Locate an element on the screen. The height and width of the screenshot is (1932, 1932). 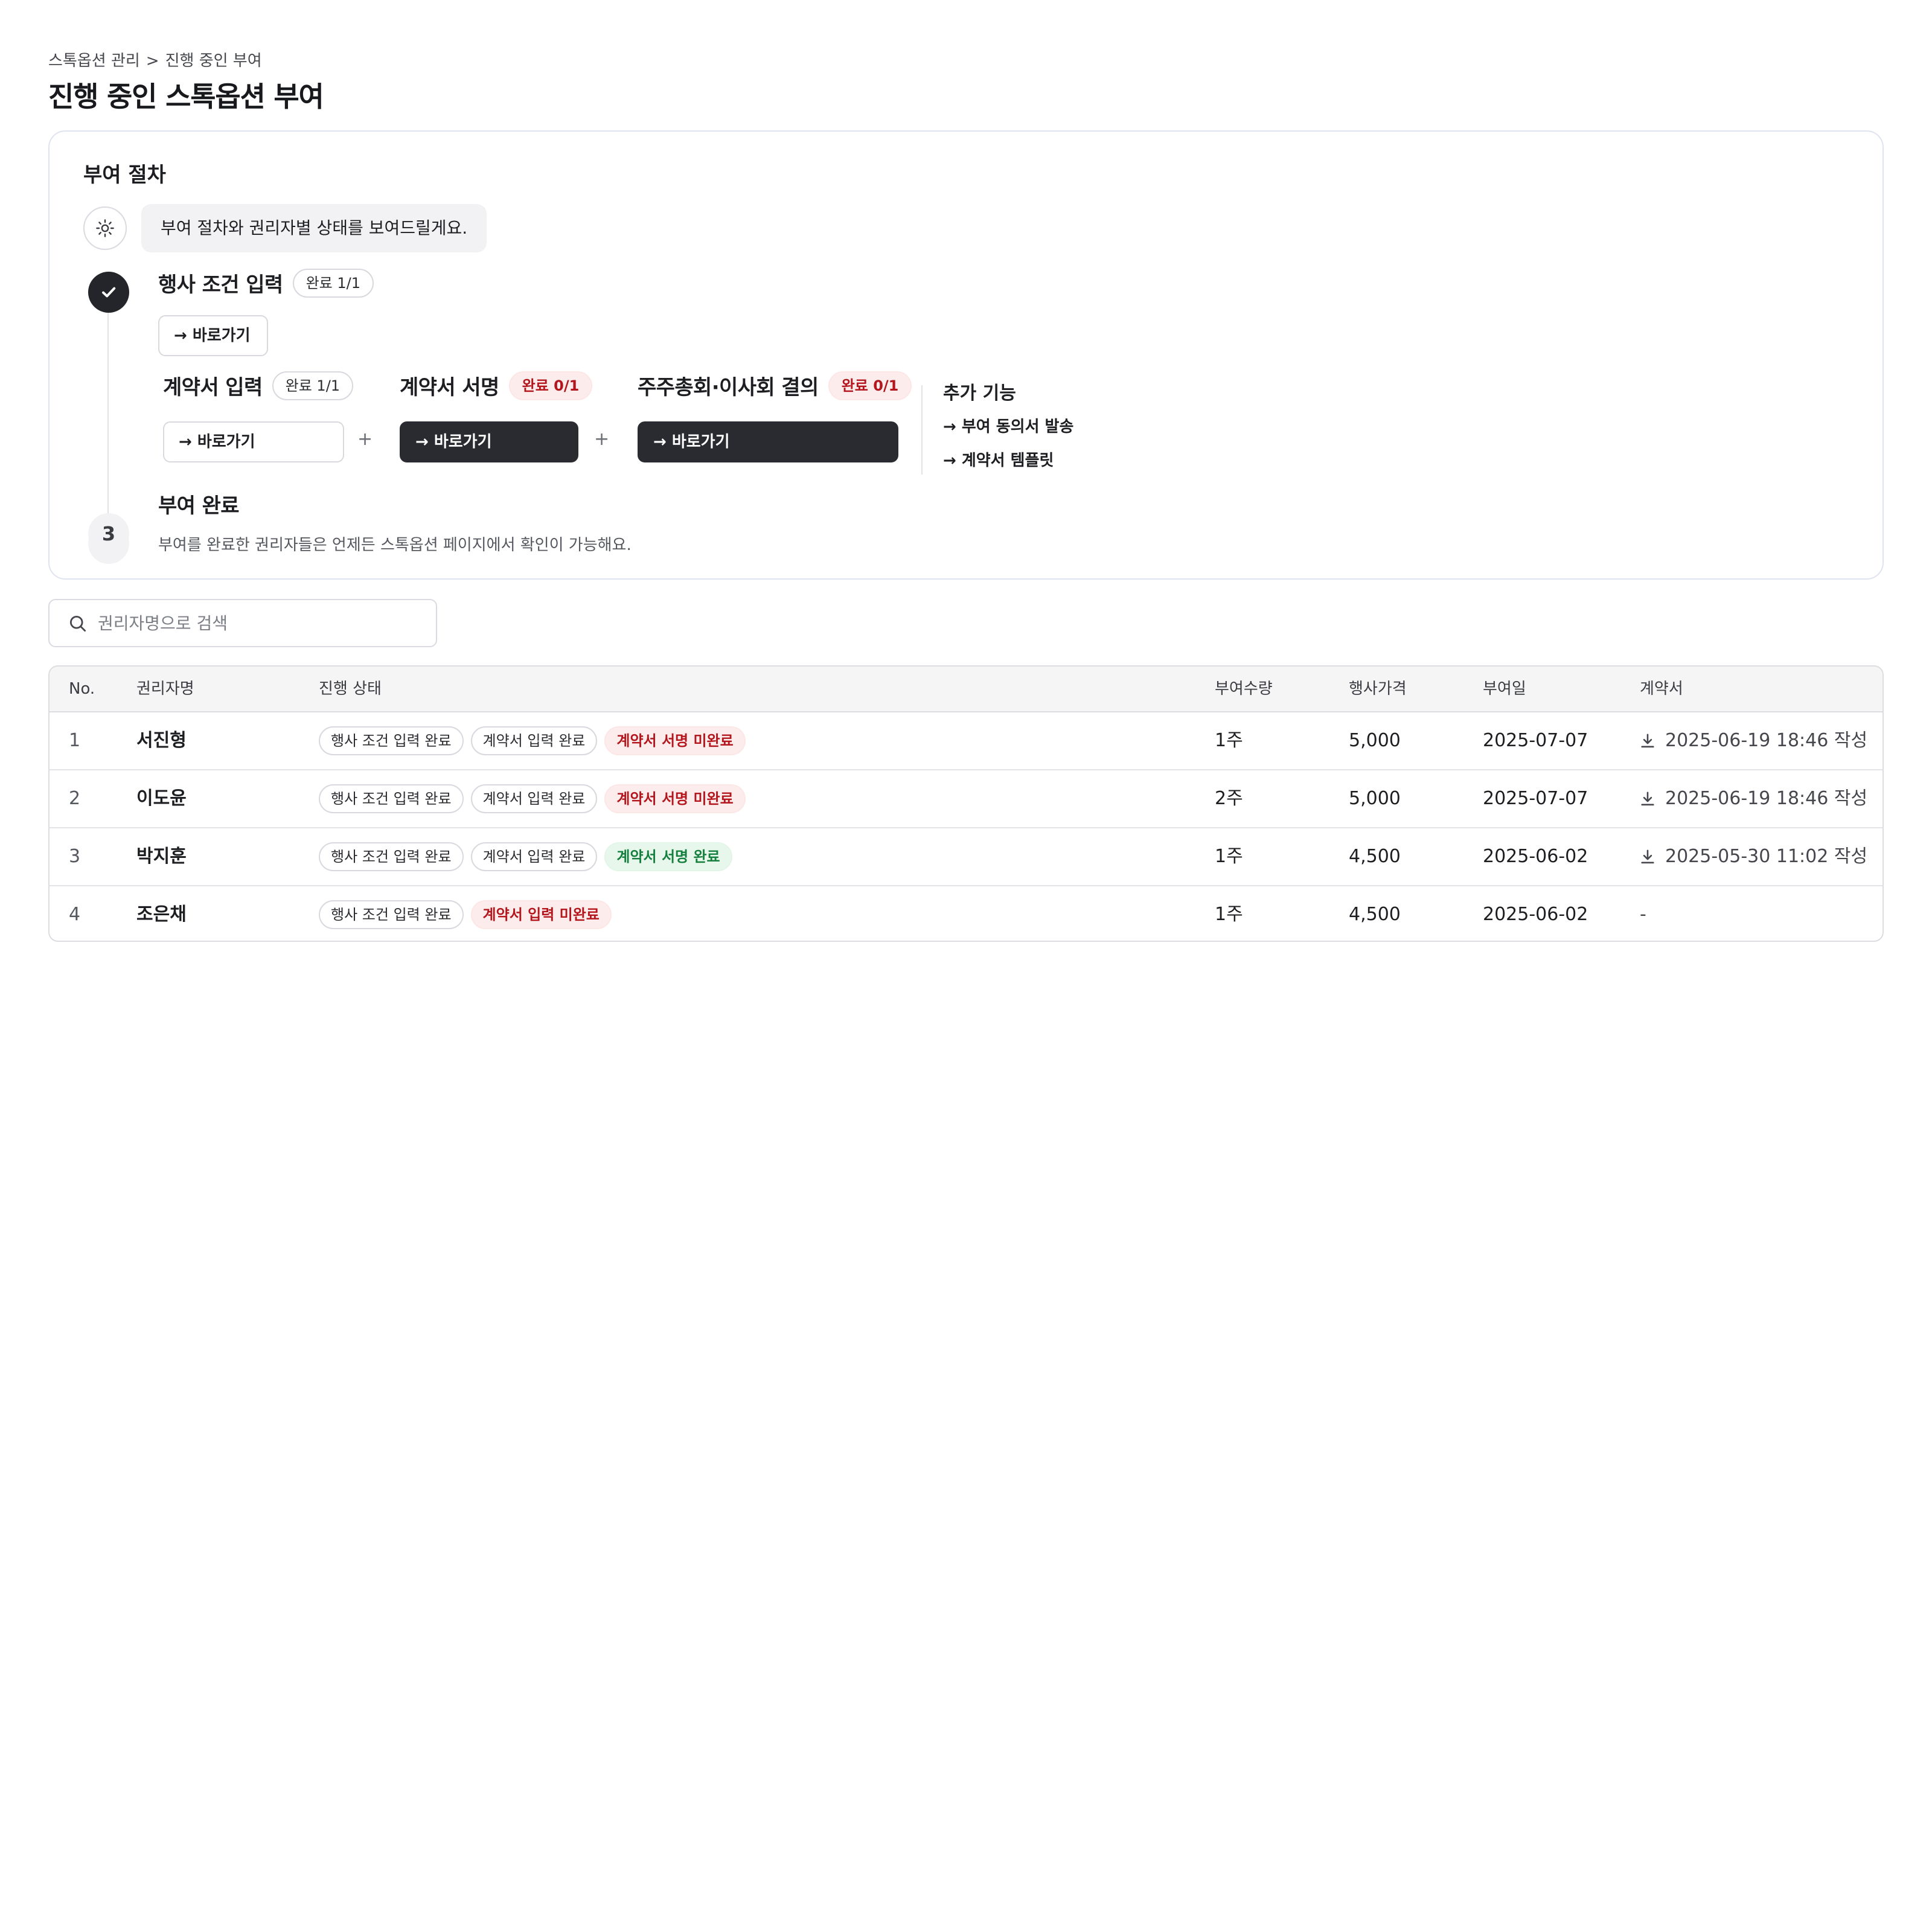
step-1-done-marker is located at coordinates (109, 292).